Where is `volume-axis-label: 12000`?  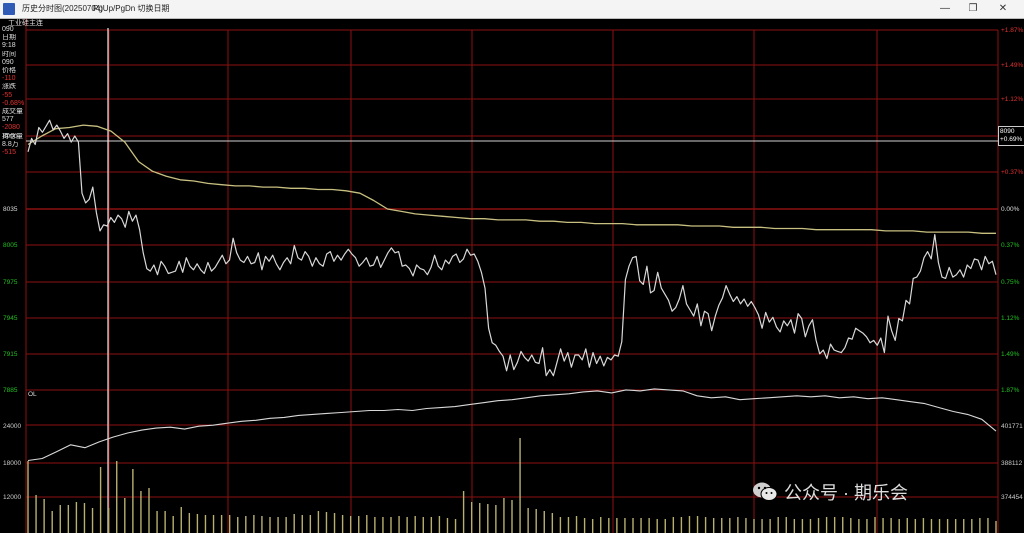 volume-axis-label: 12000 is located at coordinates (12, 497).